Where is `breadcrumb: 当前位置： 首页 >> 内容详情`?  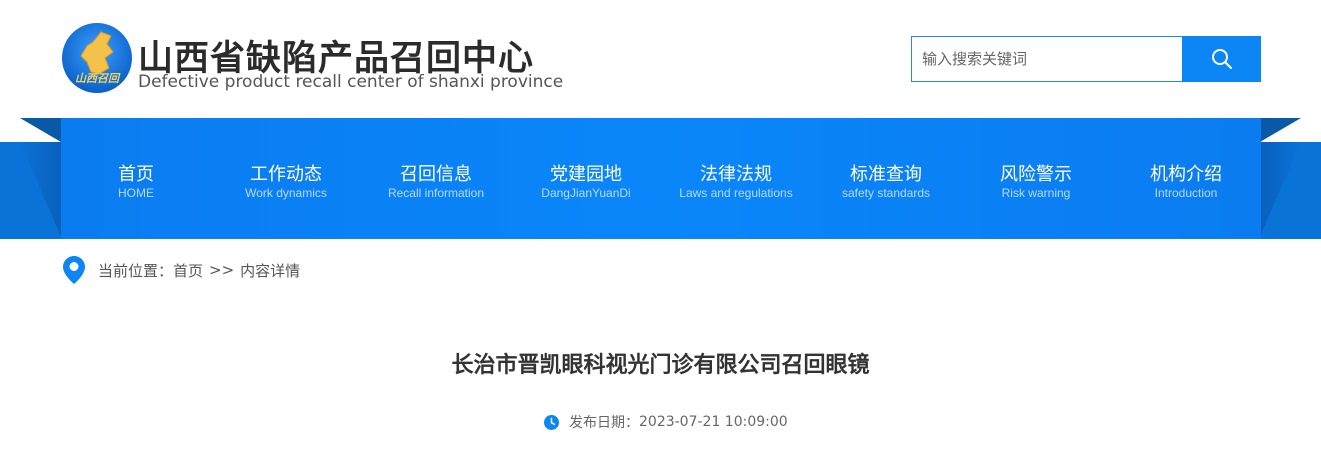 breadcrumb: 当前位置： 首页 >> 内容详情 is located at coordinates (181, 270).